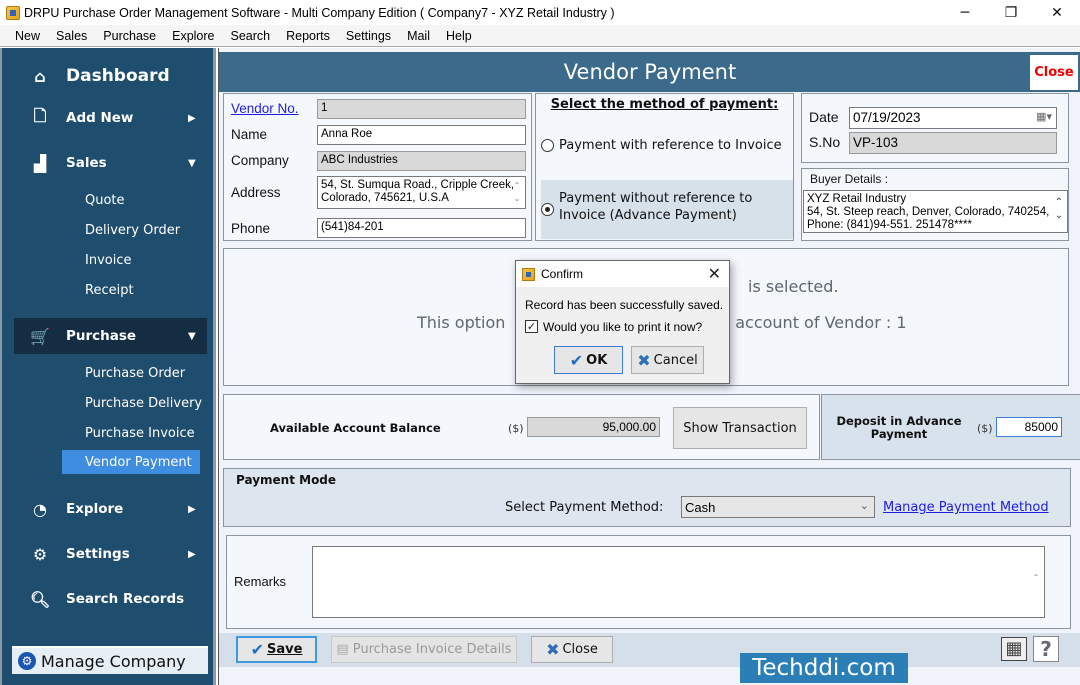  What do you see at coordinates (100, 118) in the screenshot?
I see `sidebar-item-label: Add New` at bounding box center [100, 118].